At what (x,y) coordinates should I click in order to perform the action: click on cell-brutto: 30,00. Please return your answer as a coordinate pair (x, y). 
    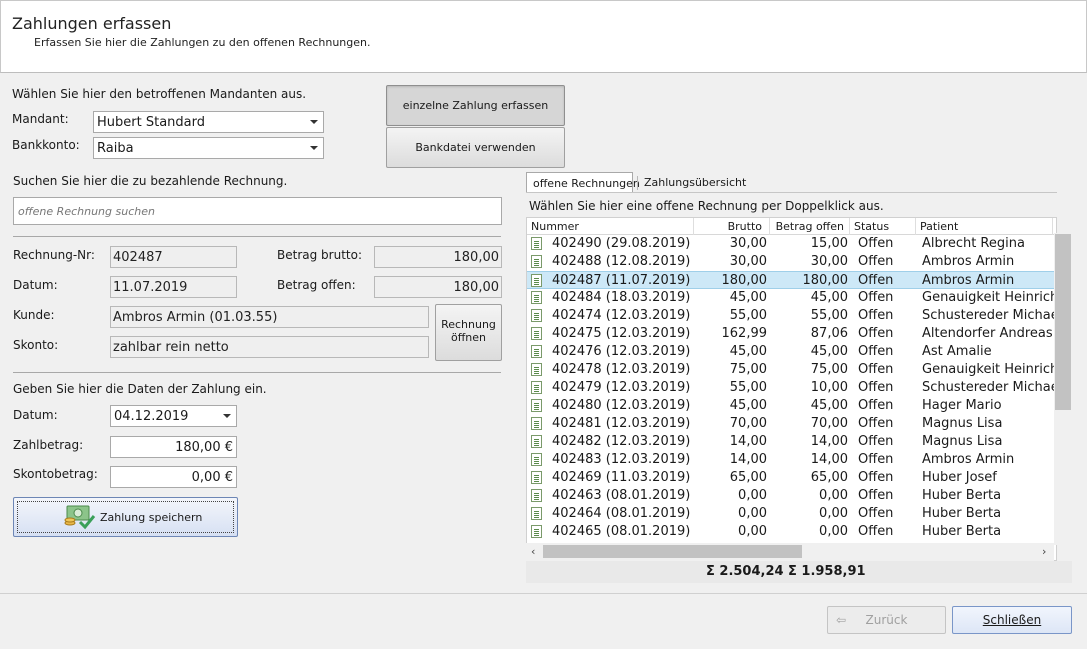
    Looking at the image, I should click on (748, 261).